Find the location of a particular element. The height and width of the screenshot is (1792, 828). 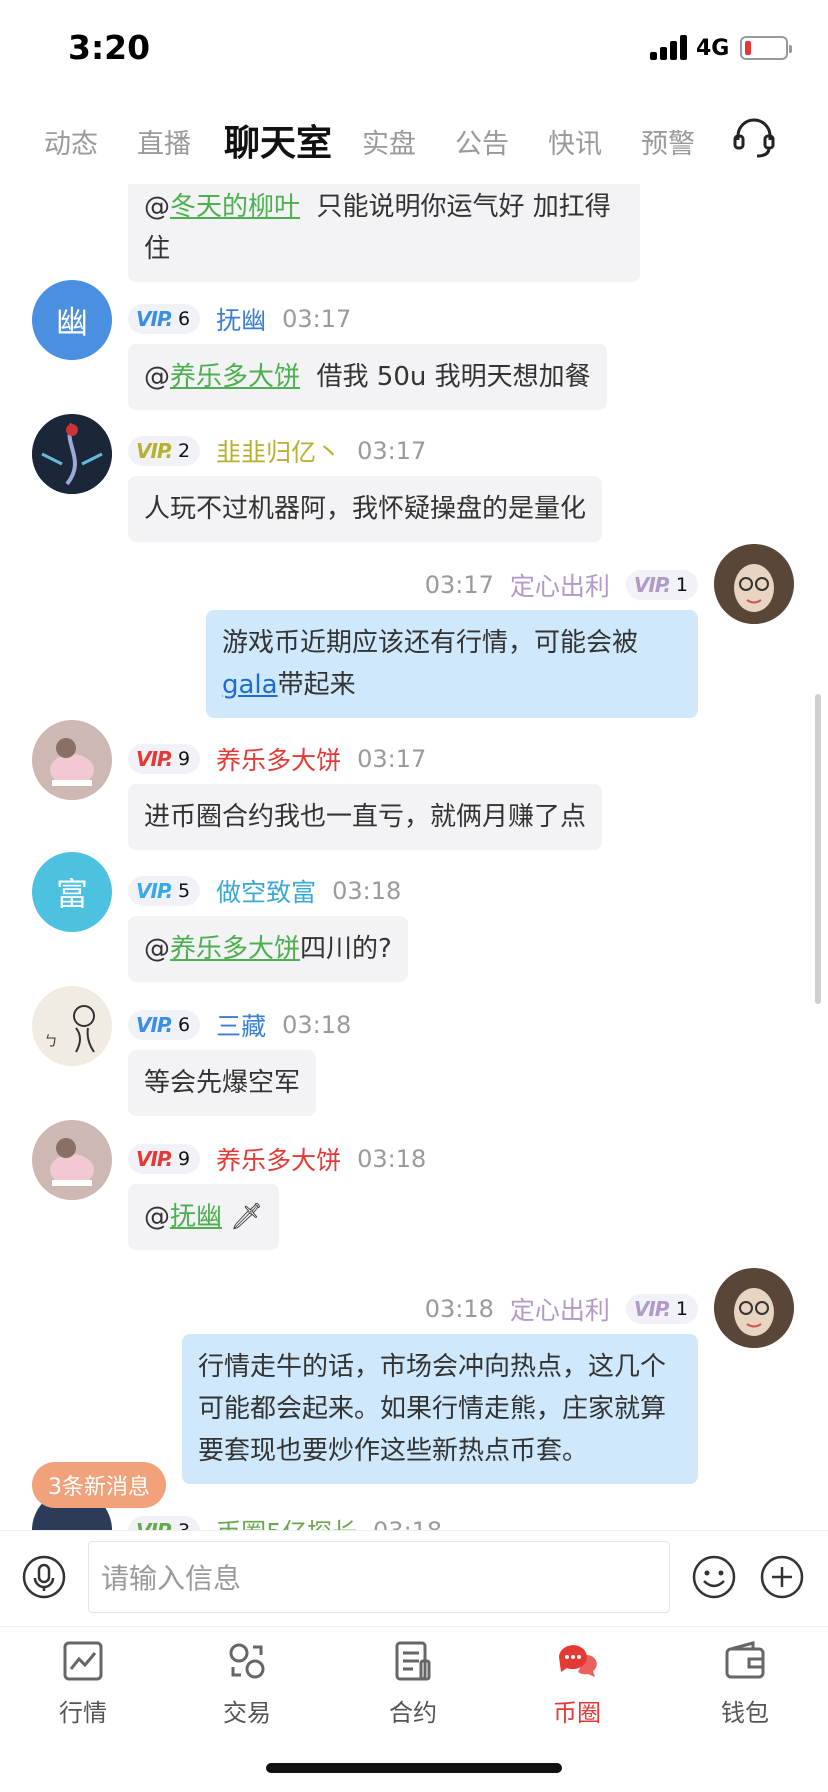

plus-icon is located at coordinates (782, 1577).